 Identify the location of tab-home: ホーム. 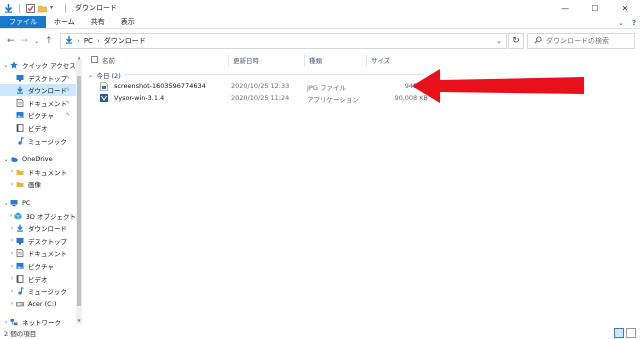
(64, 22).